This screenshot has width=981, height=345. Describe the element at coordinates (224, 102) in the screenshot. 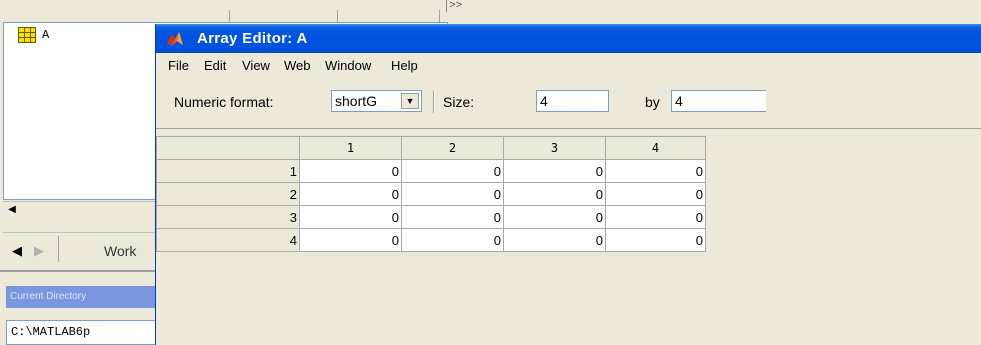

I see `numeric-format-label: Numeric format:` at that location.